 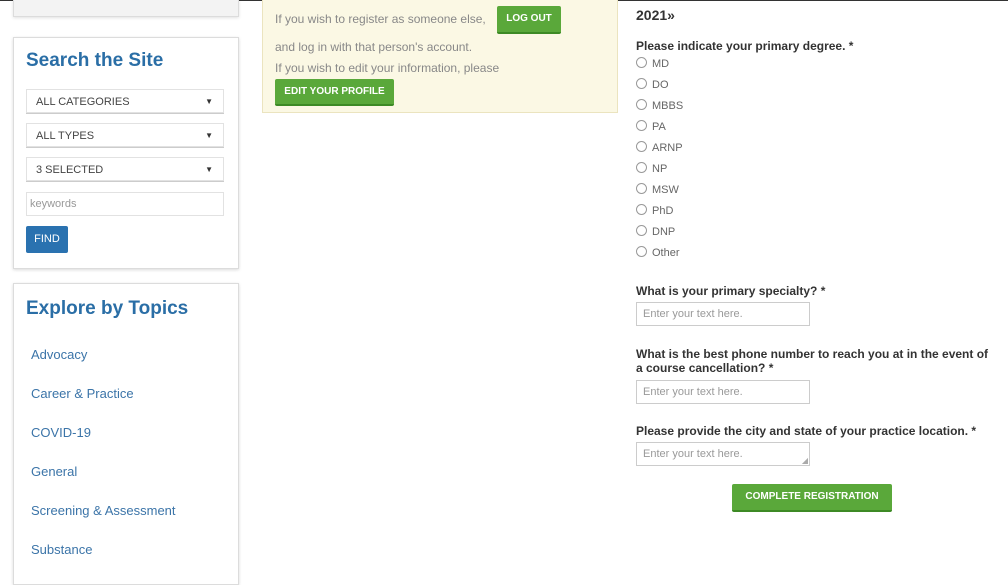 I want to click on find-button: FIND, so click(x=47, y=239).